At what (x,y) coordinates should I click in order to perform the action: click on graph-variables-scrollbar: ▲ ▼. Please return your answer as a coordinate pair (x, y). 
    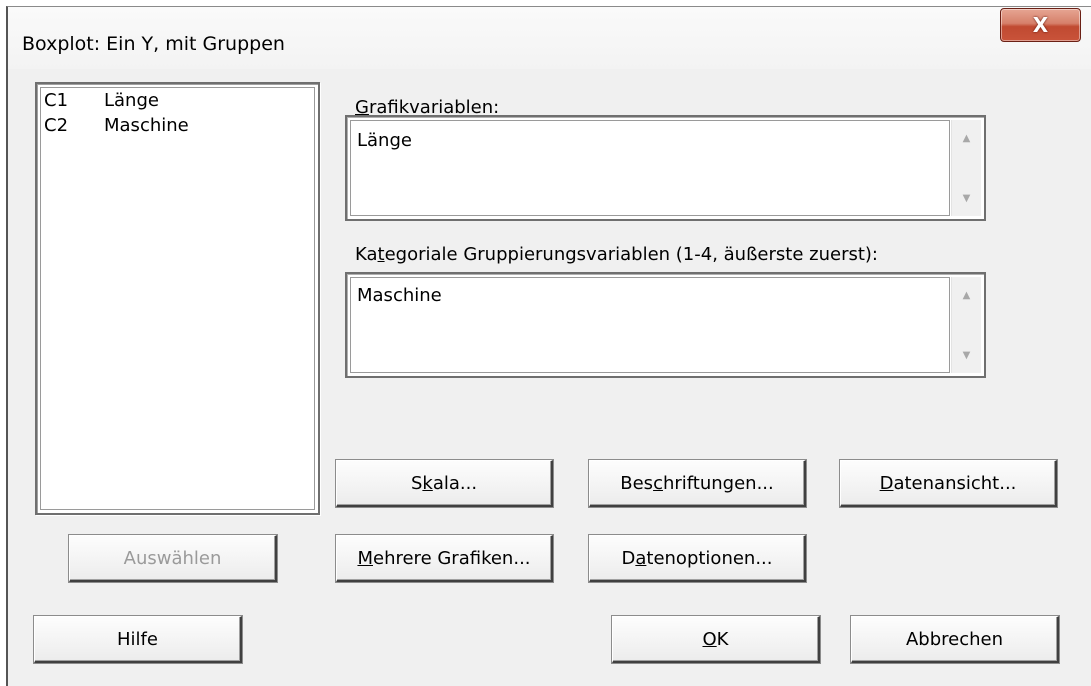
    Looking at the image, I should click on (966, 168).